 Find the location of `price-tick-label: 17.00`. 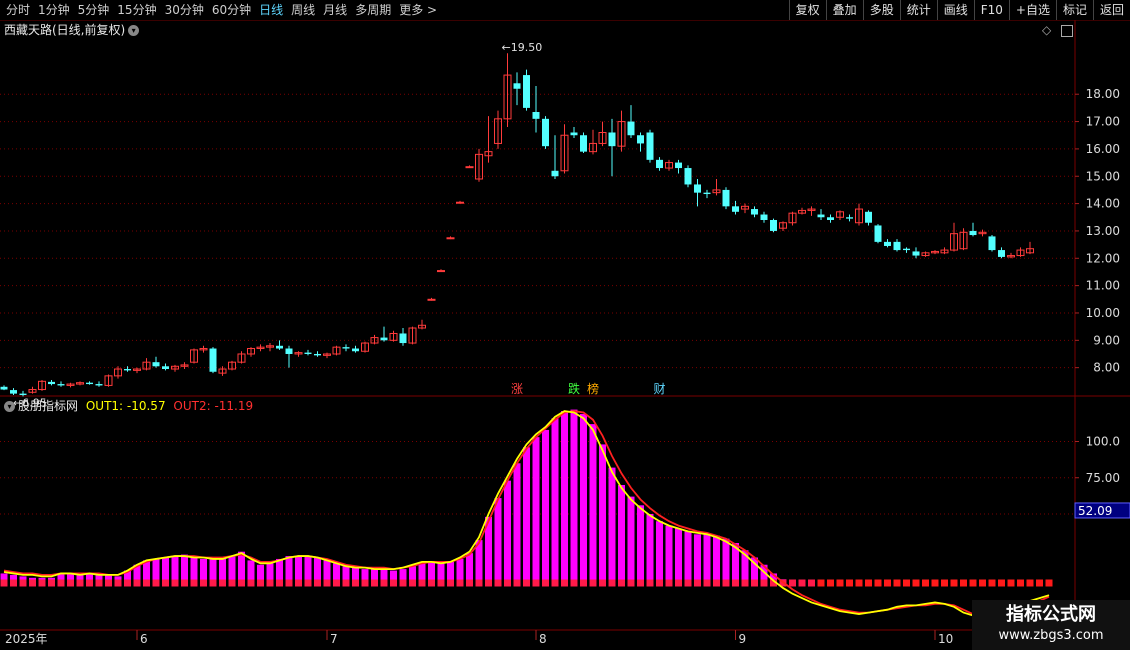

price-tick-label: 17.00 is located at coordinates (1103, 122).